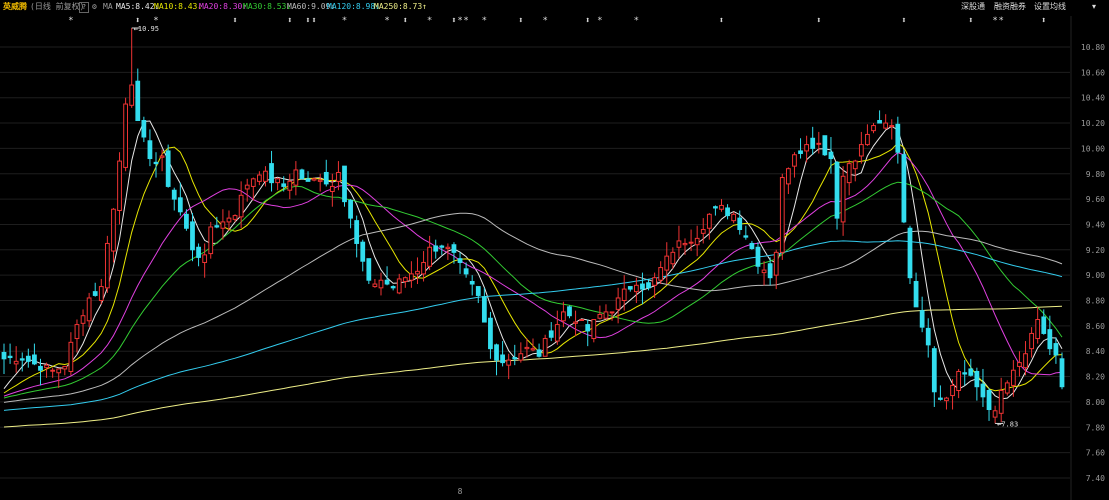 The image size is (1109, 500). What do you see at coordinates (1095, 427) in the screenshot?
I see `price-tick-label: 7.80` at bounding box center [1095, 427].